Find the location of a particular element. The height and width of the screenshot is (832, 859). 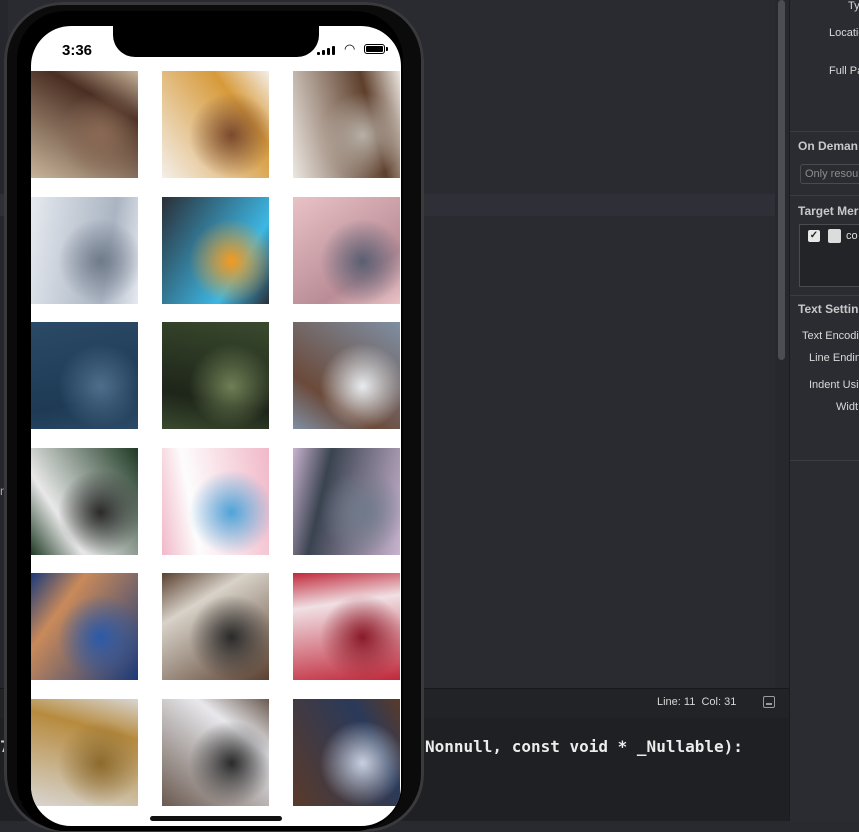

on-demand-header: On Deman is located at coordinates (828, 146).